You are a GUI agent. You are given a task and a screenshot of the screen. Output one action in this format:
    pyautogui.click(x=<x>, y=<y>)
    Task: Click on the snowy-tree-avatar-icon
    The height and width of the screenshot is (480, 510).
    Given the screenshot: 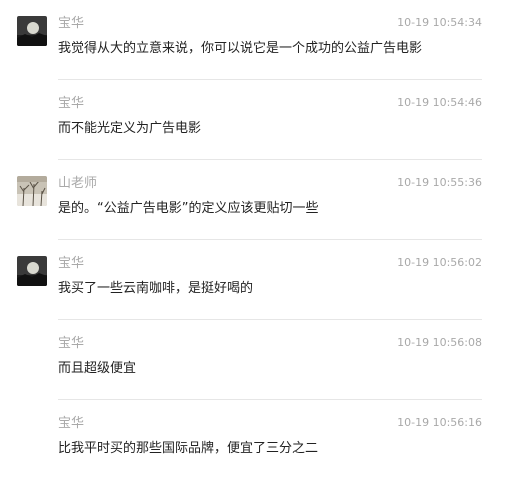 What is the action you would take?
    pyautogui.click(x=32, y=191)
    